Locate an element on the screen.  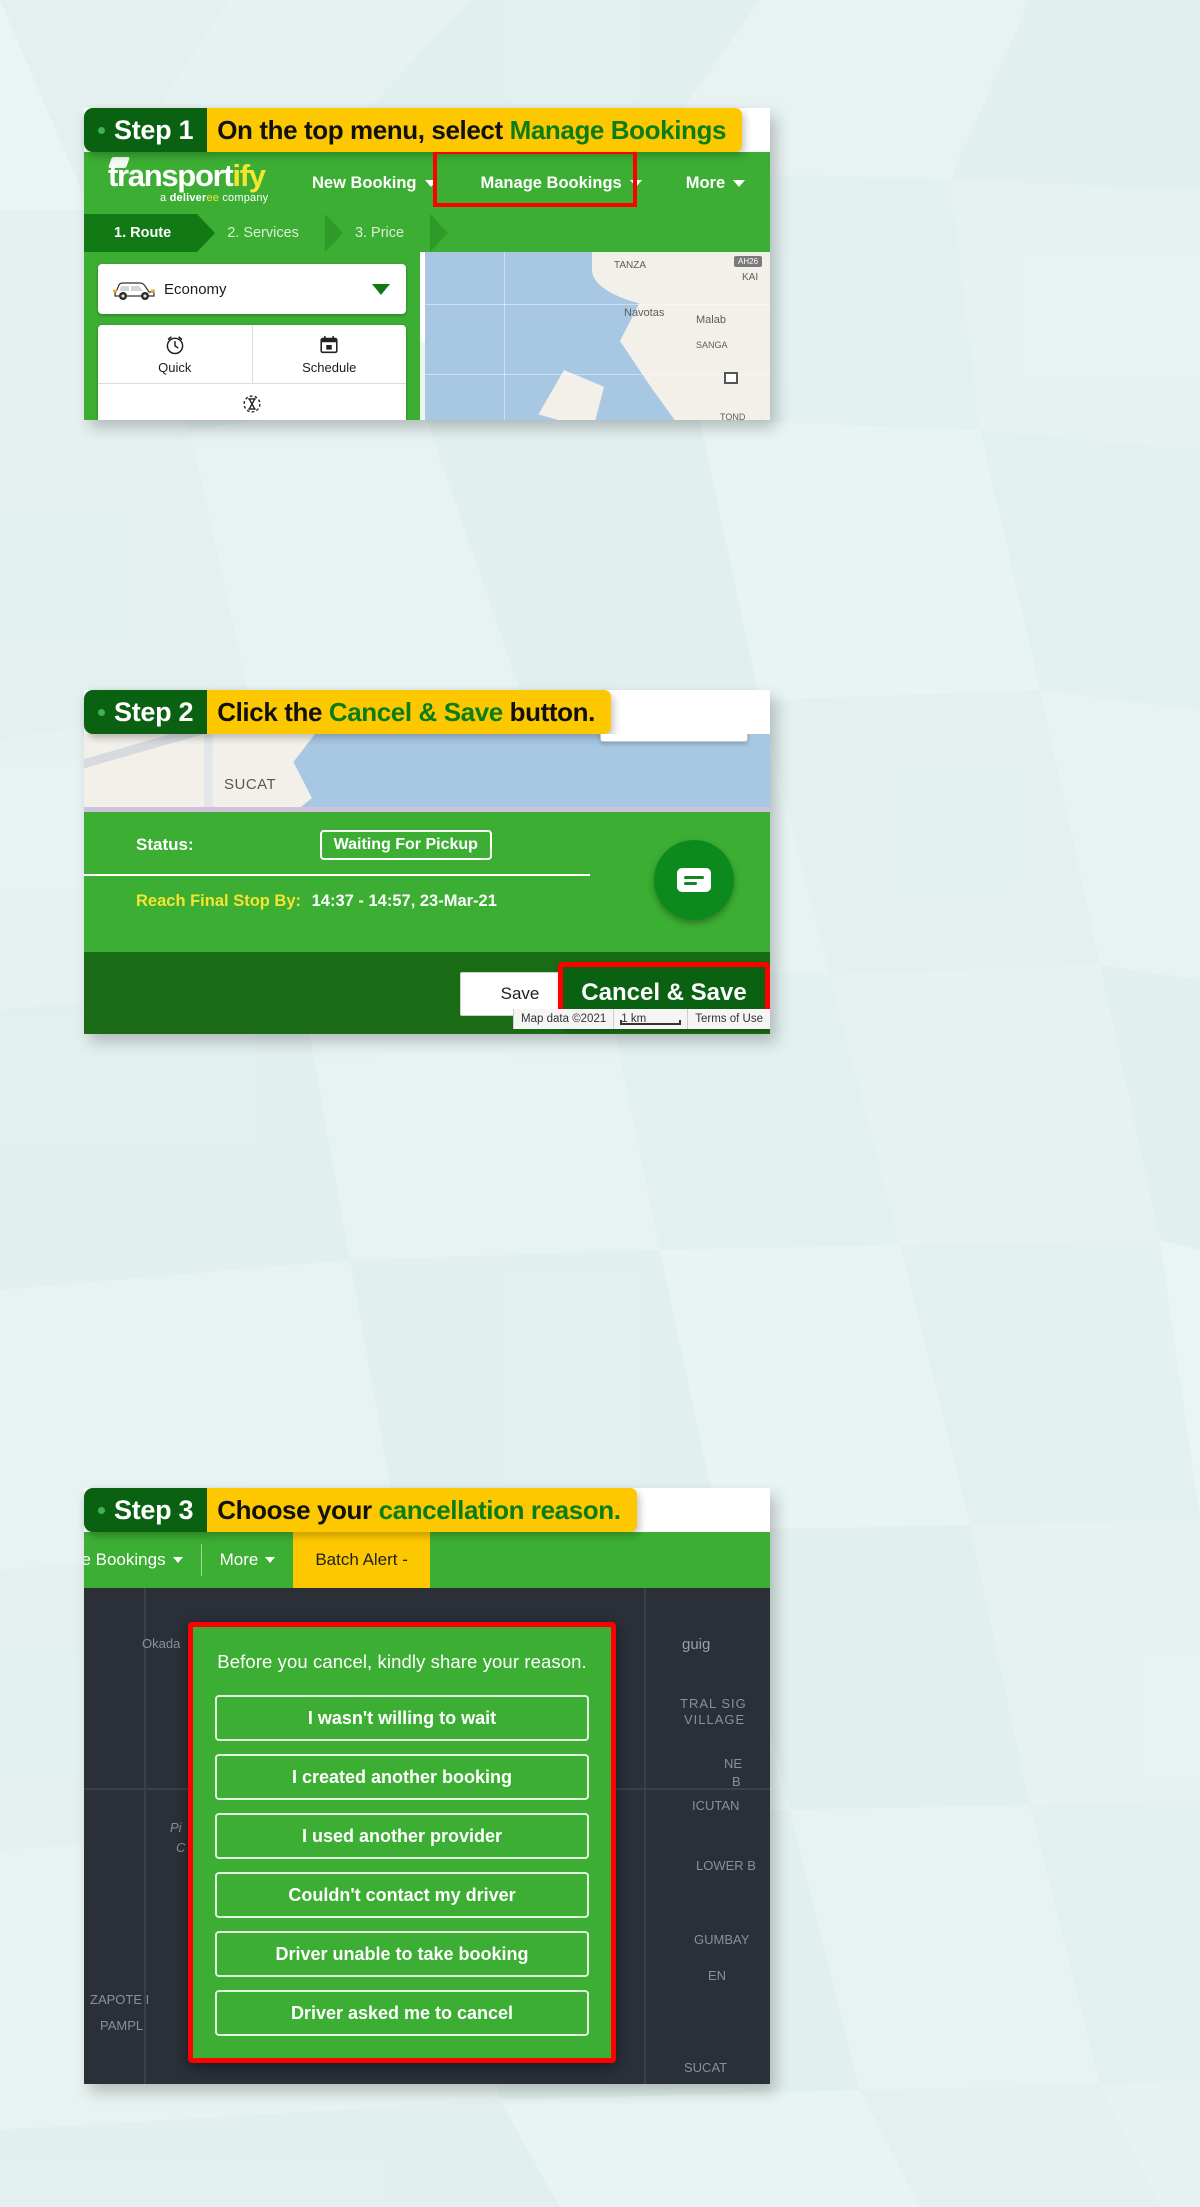
reason-option-0: I wasn't willing to wait is located at coordinates (402, 1718).